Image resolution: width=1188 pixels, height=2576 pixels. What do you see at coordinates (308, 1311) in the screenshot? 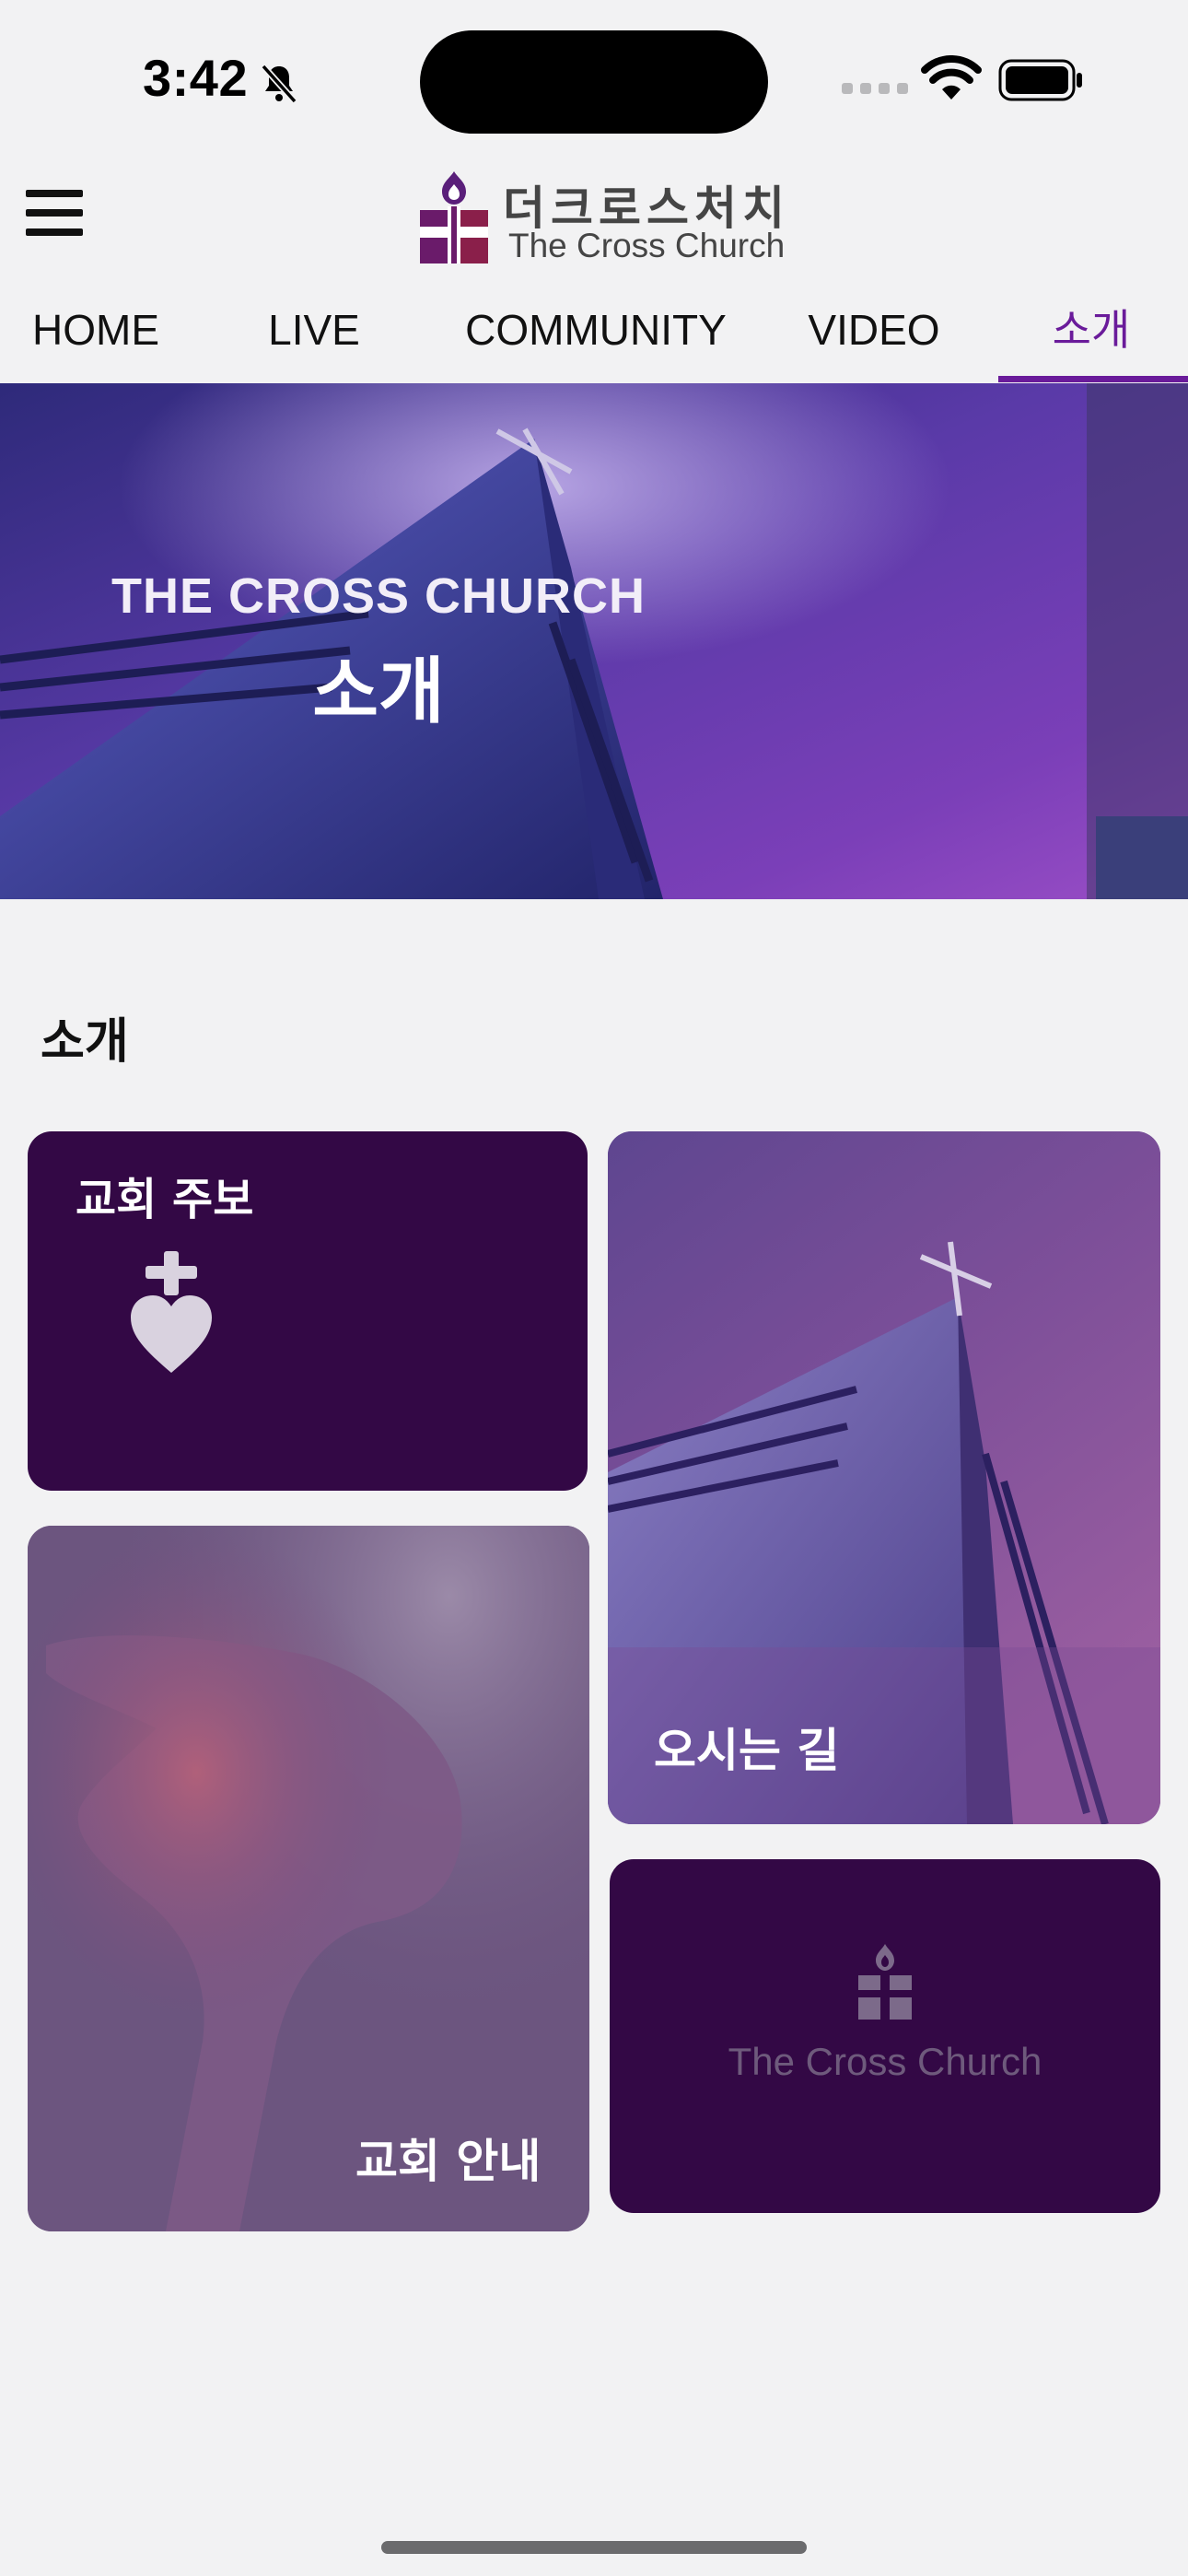
I see `bulletin-card: 교회 주보` at bounding box center [308, 1311].